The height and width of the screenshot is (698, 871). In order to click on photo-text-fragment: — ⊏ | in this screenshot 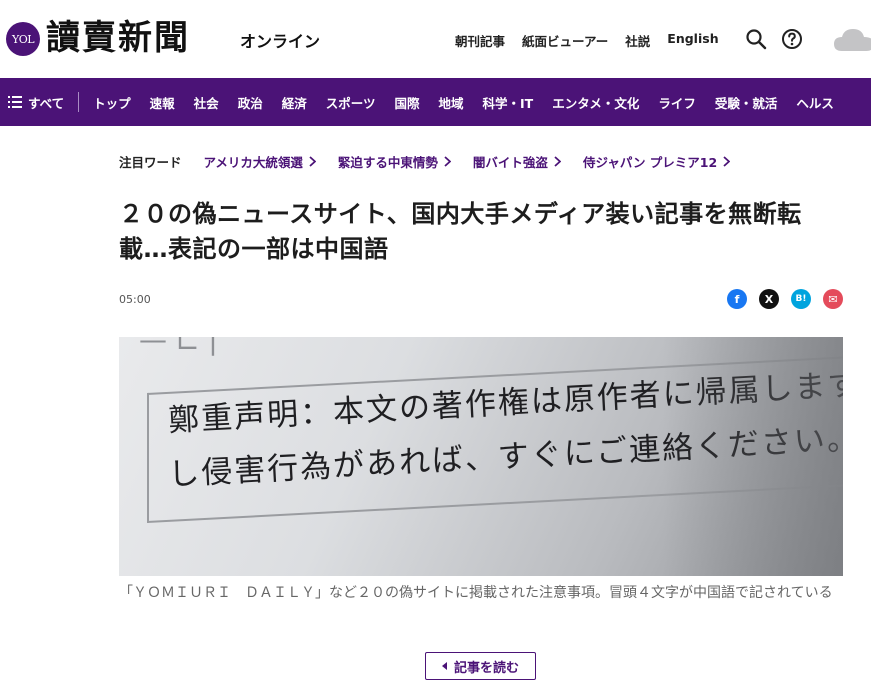, I will do `click(178, 346)`.